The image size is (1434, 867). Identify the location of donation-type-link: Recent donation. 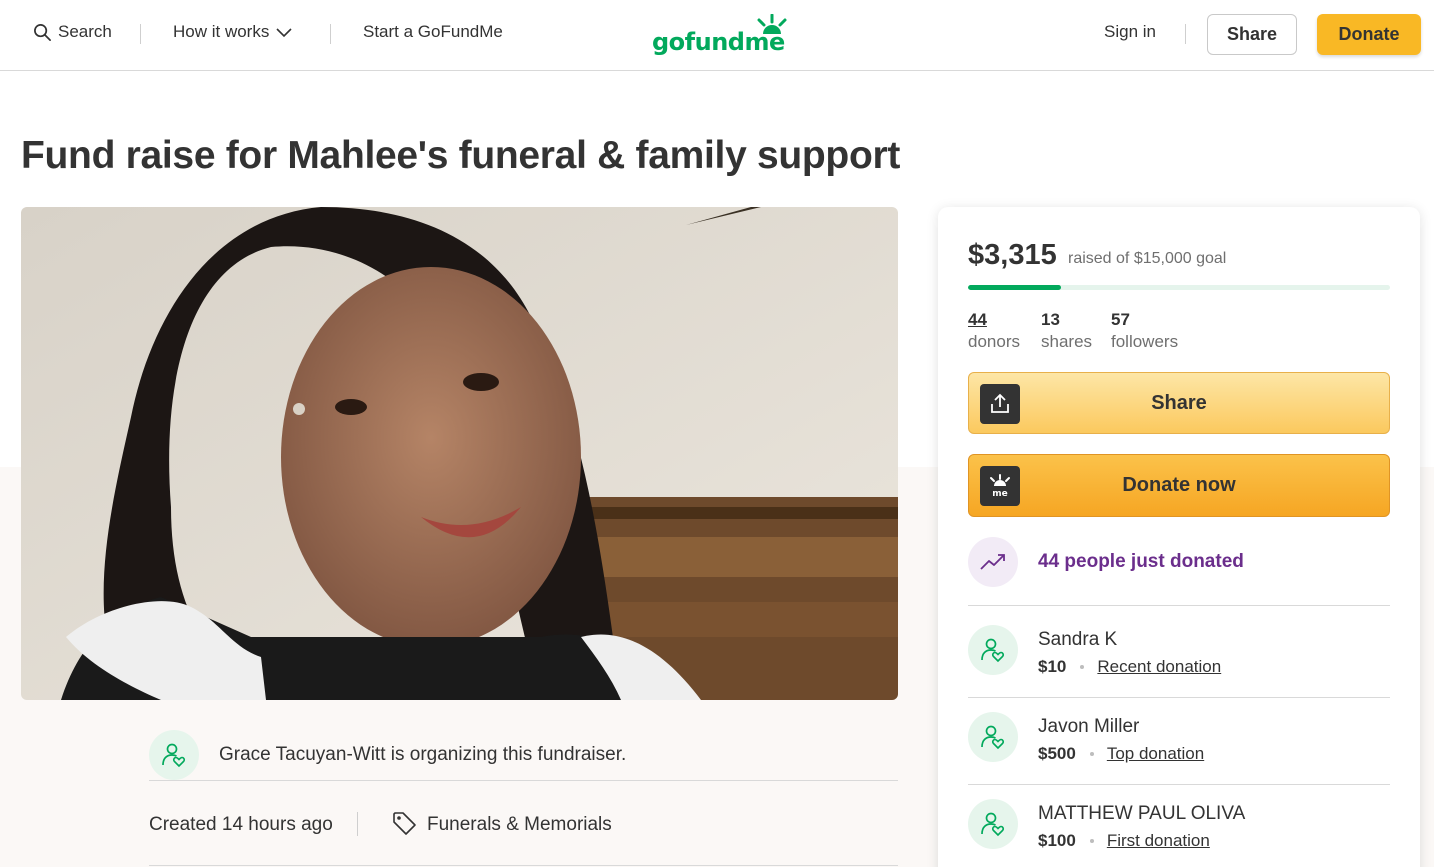
(1159, 667).